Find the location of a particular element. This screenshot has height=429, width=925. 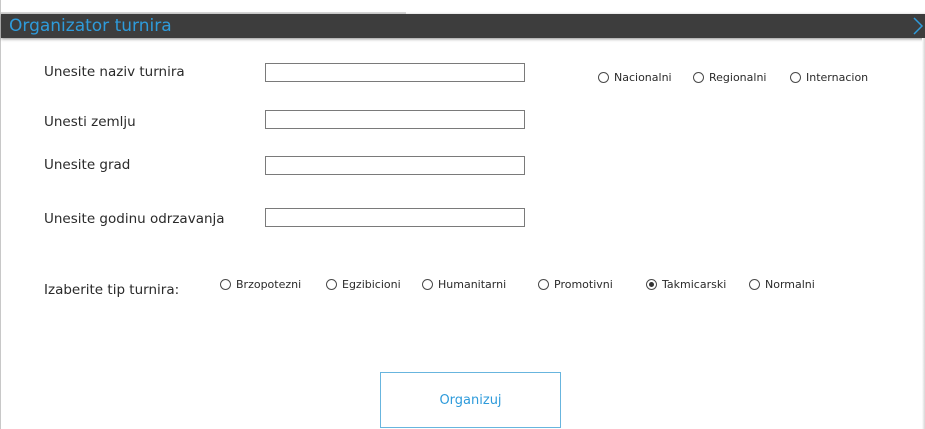

radio-humanitarni: Humanitarni is located at coordinates (464, 284).